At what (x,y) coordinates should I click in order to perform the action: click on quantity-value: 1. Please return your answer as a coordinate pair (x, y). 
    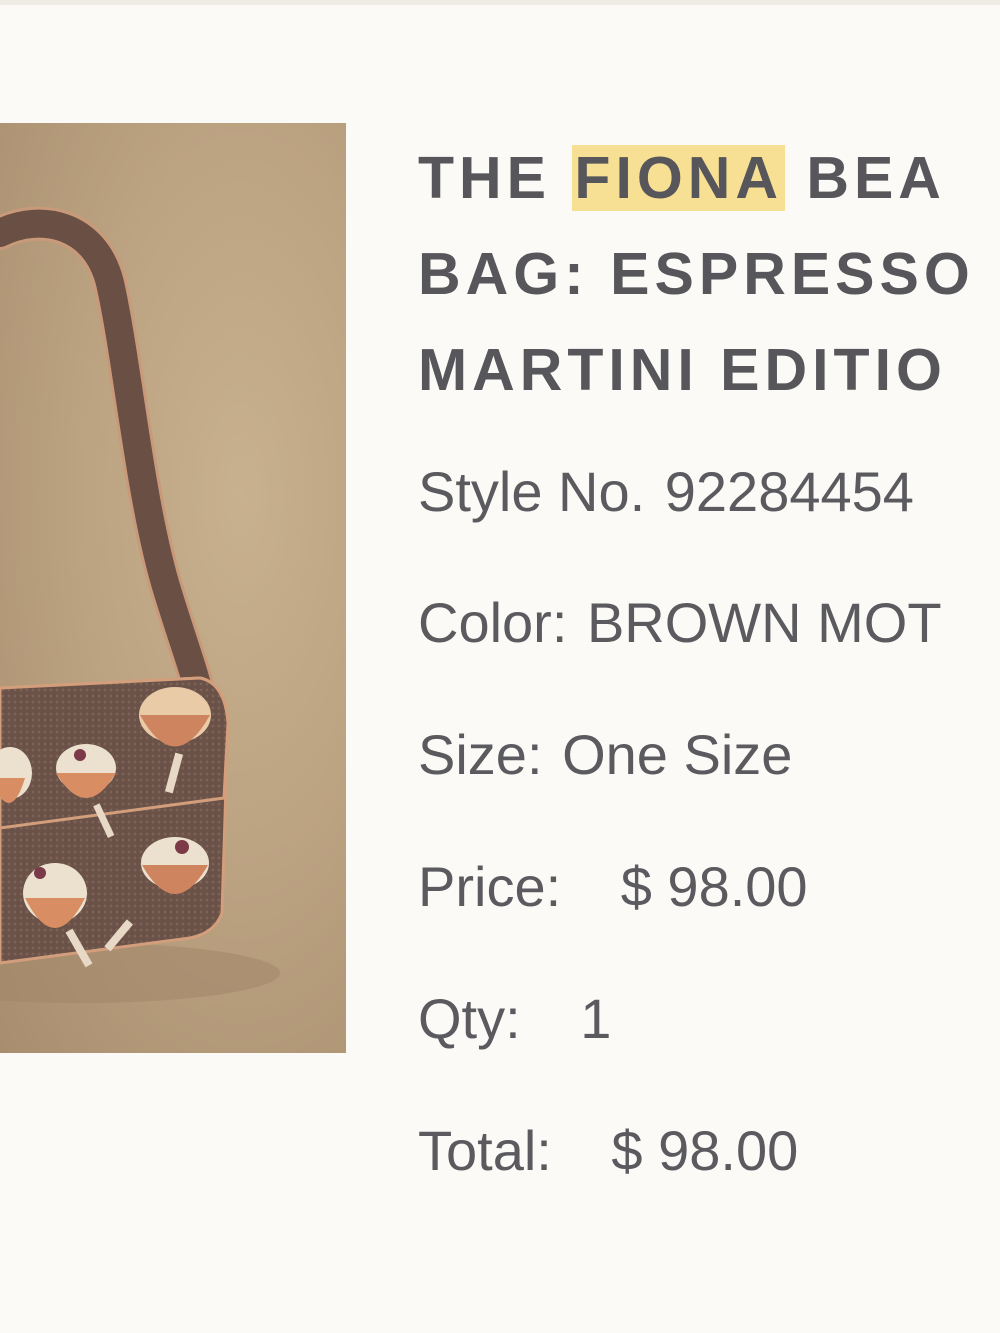
    Looking at the image, I should click on (596, 1018).